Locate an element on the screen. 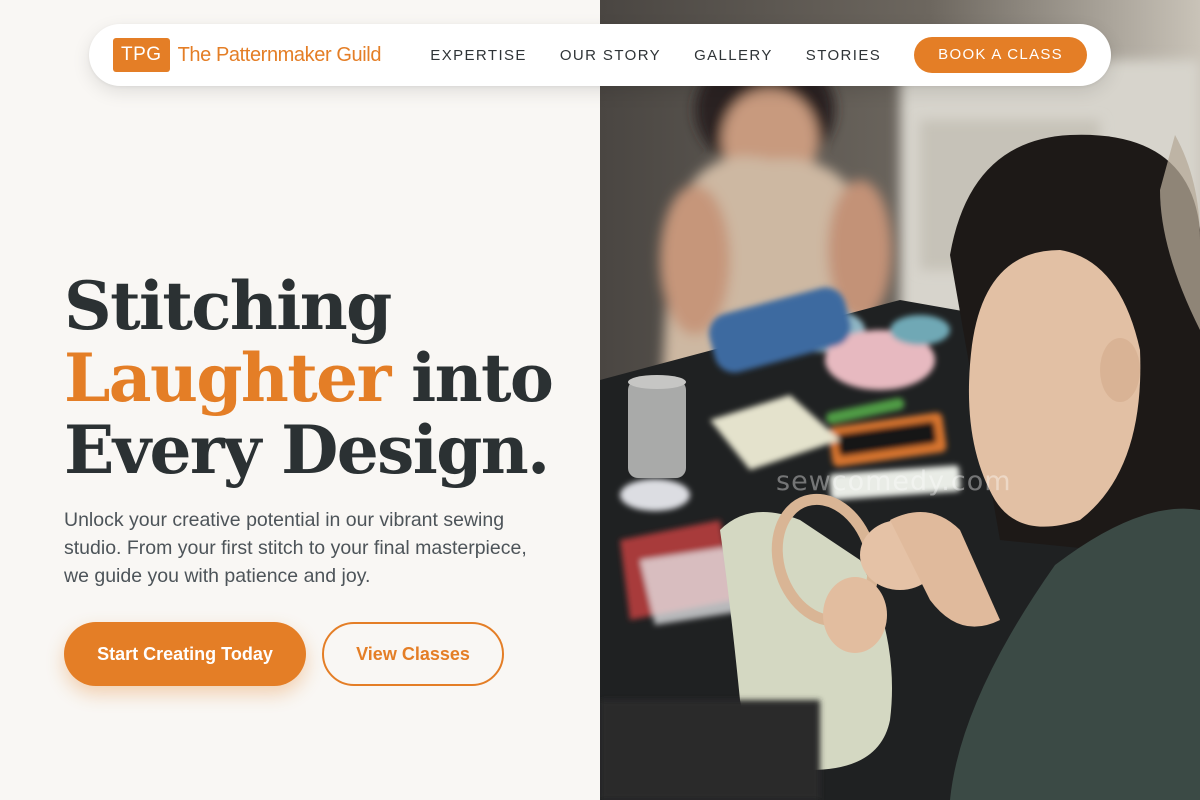 This screenshot has width=1200, height=800. headline-line-3: Every Design. is located at coordinates (307, 450).